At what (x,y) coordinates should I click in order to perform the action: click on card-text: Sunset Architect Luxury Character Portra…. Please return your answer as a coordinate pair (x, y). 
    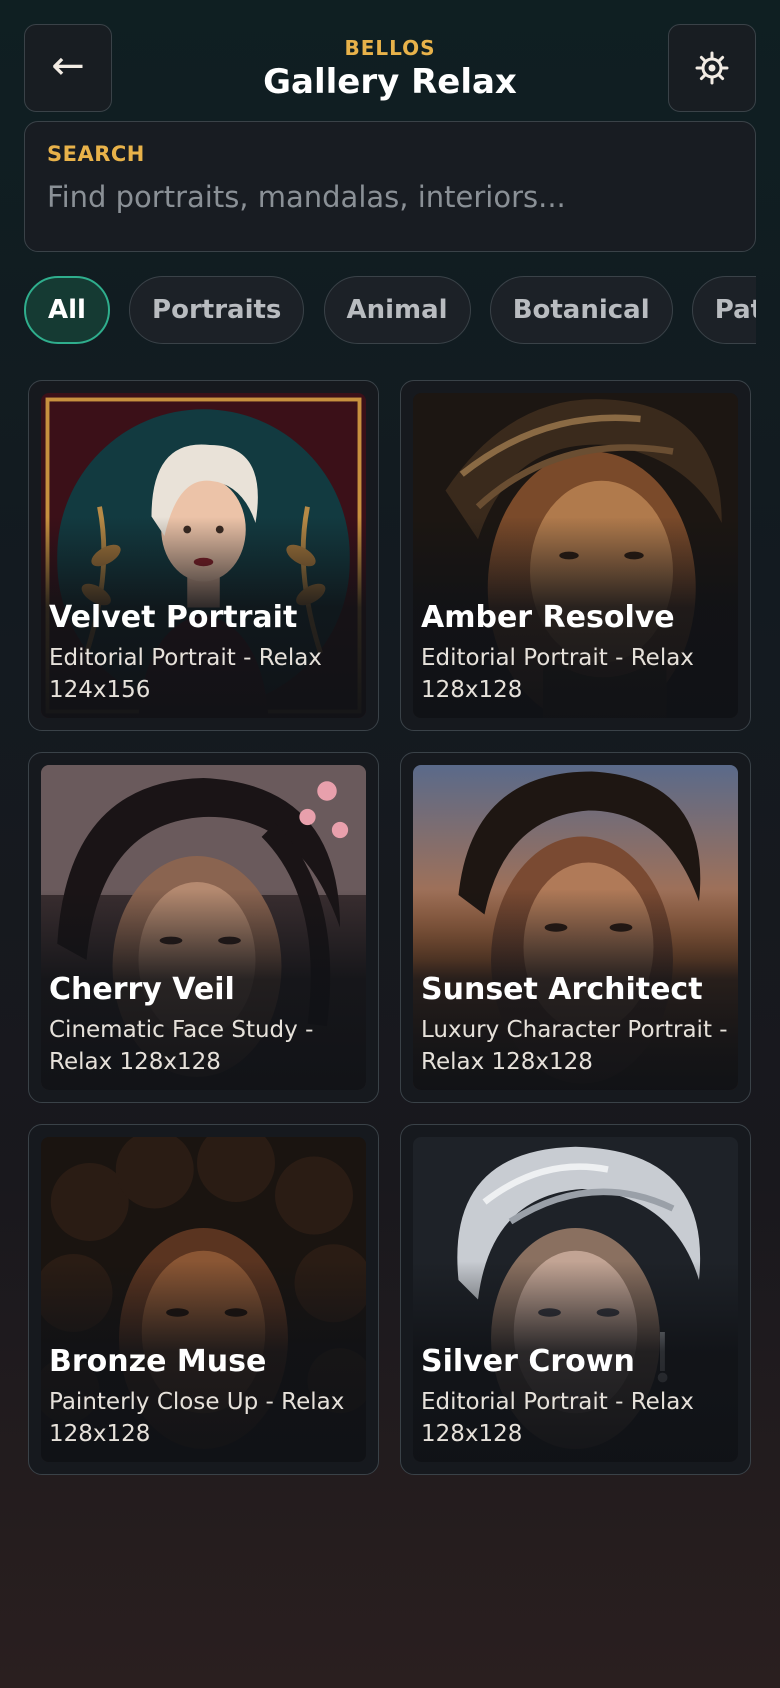
    Looking at the image, I should click on (575, 1025).